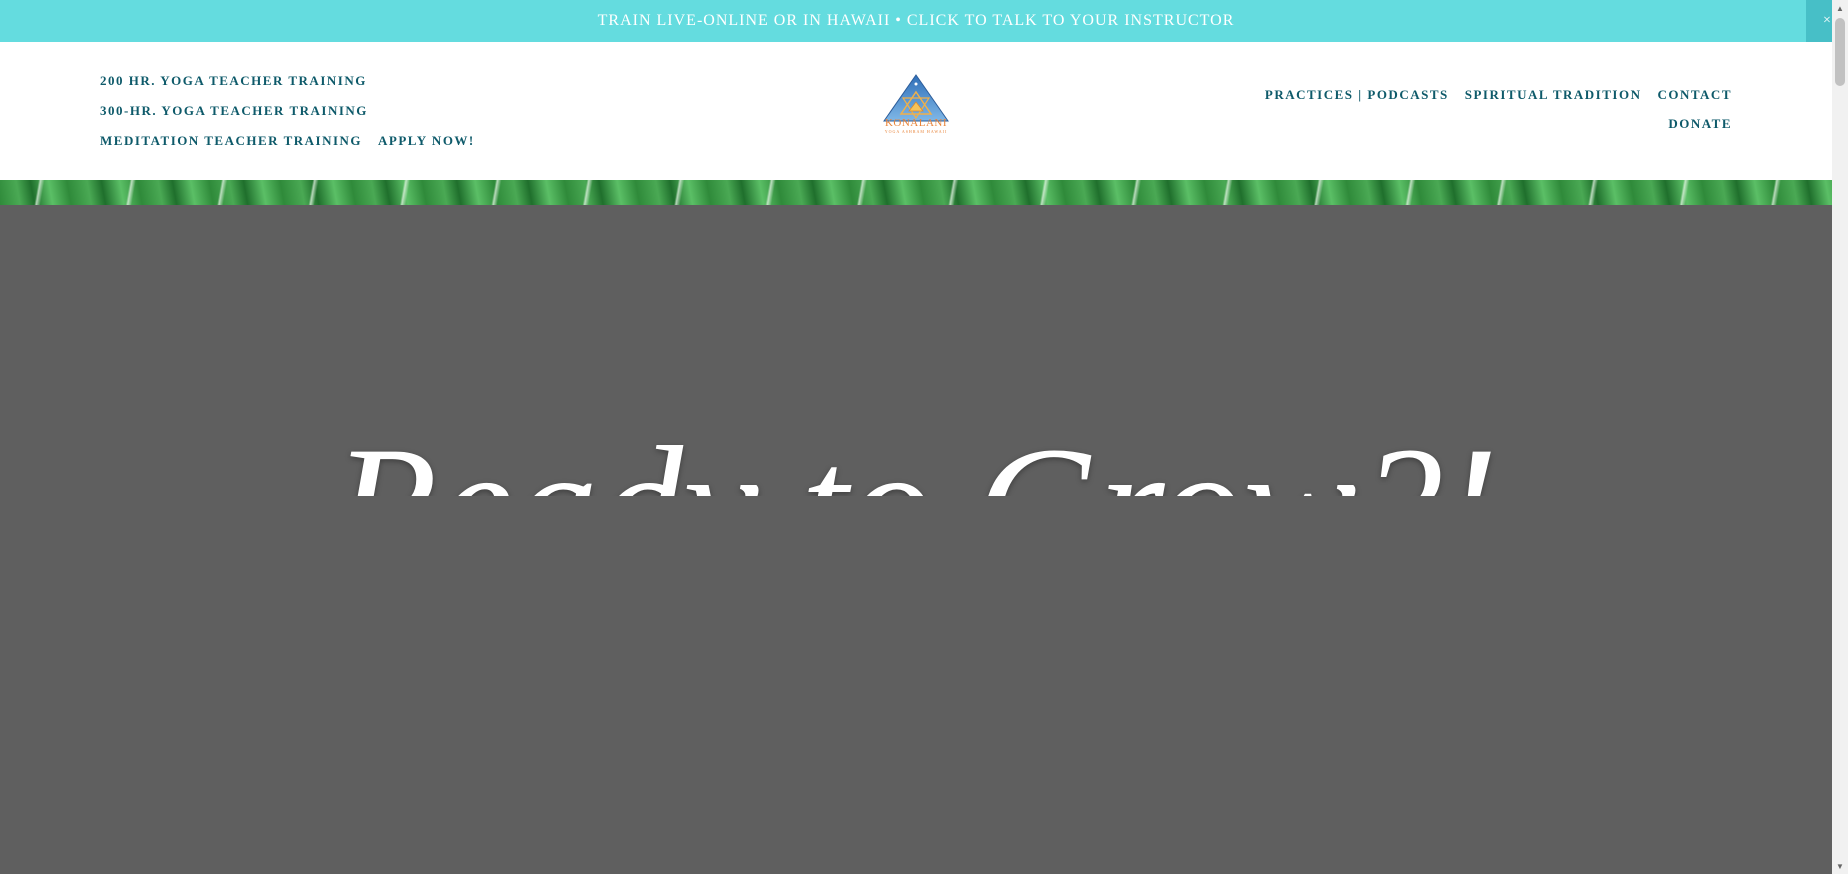 The width and height of the screenshot is (1848, 874). Describe the element at coordinates (916, 192) in the screenshot. I see `leaf-banner-image` at that location.